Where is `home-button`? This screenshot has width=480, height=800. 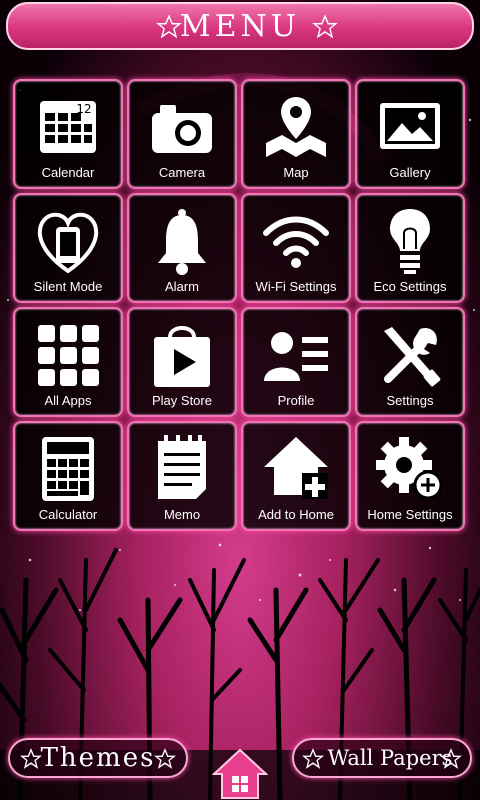
home-button is located at coordinates (240, 774).